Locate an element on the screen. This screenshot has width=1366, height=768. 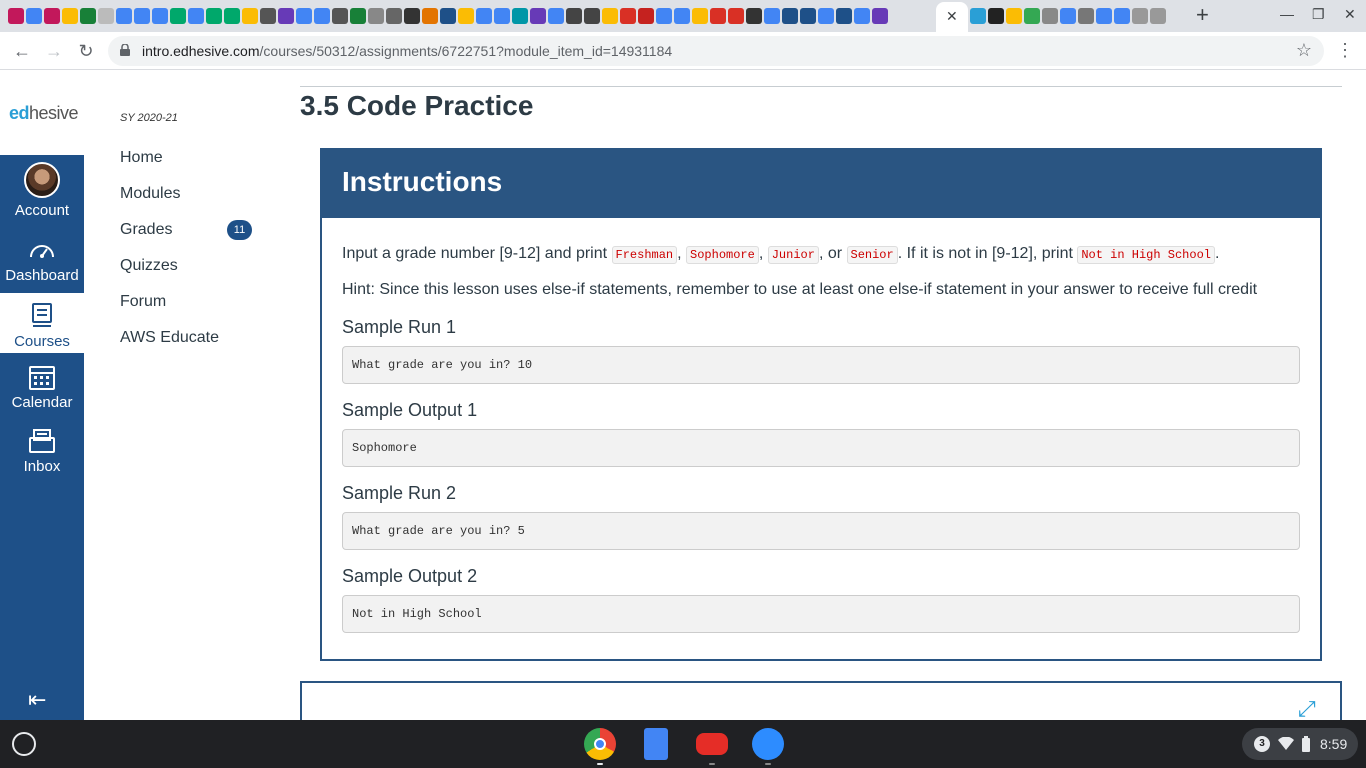
global-nav-inbox: Inbox is located at coordinates (42, 451).